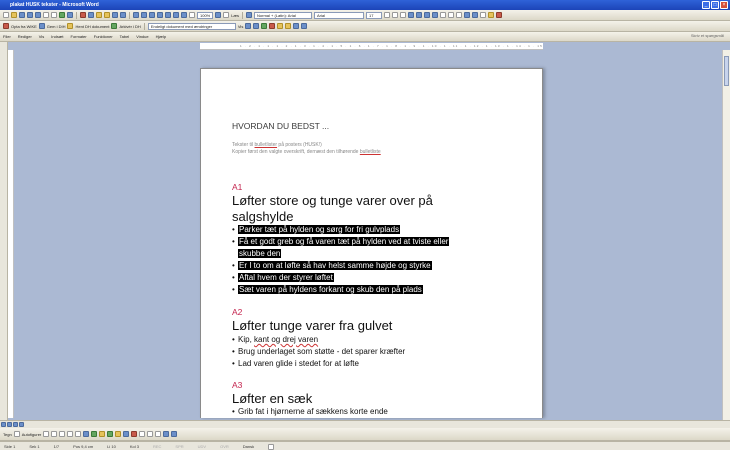  What do you see at coordinates (707, 35) in the screenshot?
I see `help-question-input: Skriv et spørgsmål` at bounding box center [707, 35].